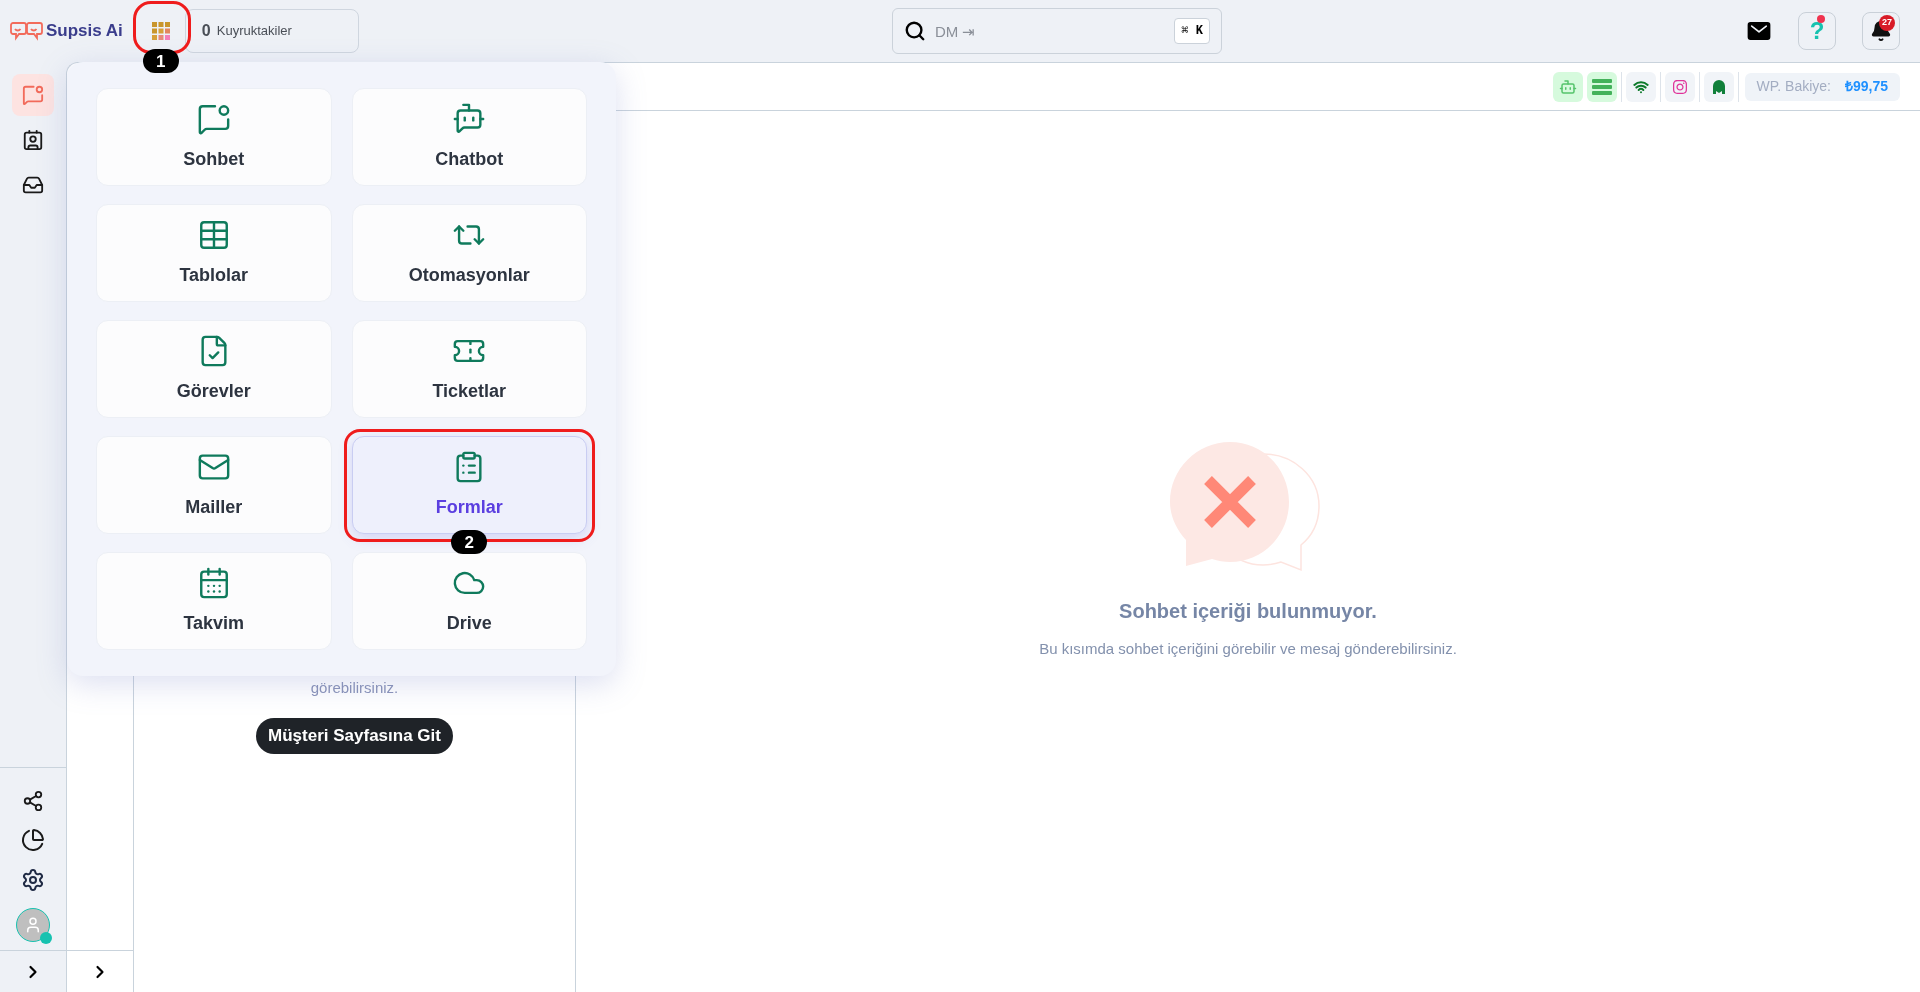 The width and height of the screenshot is (1920, 992). Describe the element at coordinates (160, 61) in the screenshot. I see `step-number-badge: 1` at that location.